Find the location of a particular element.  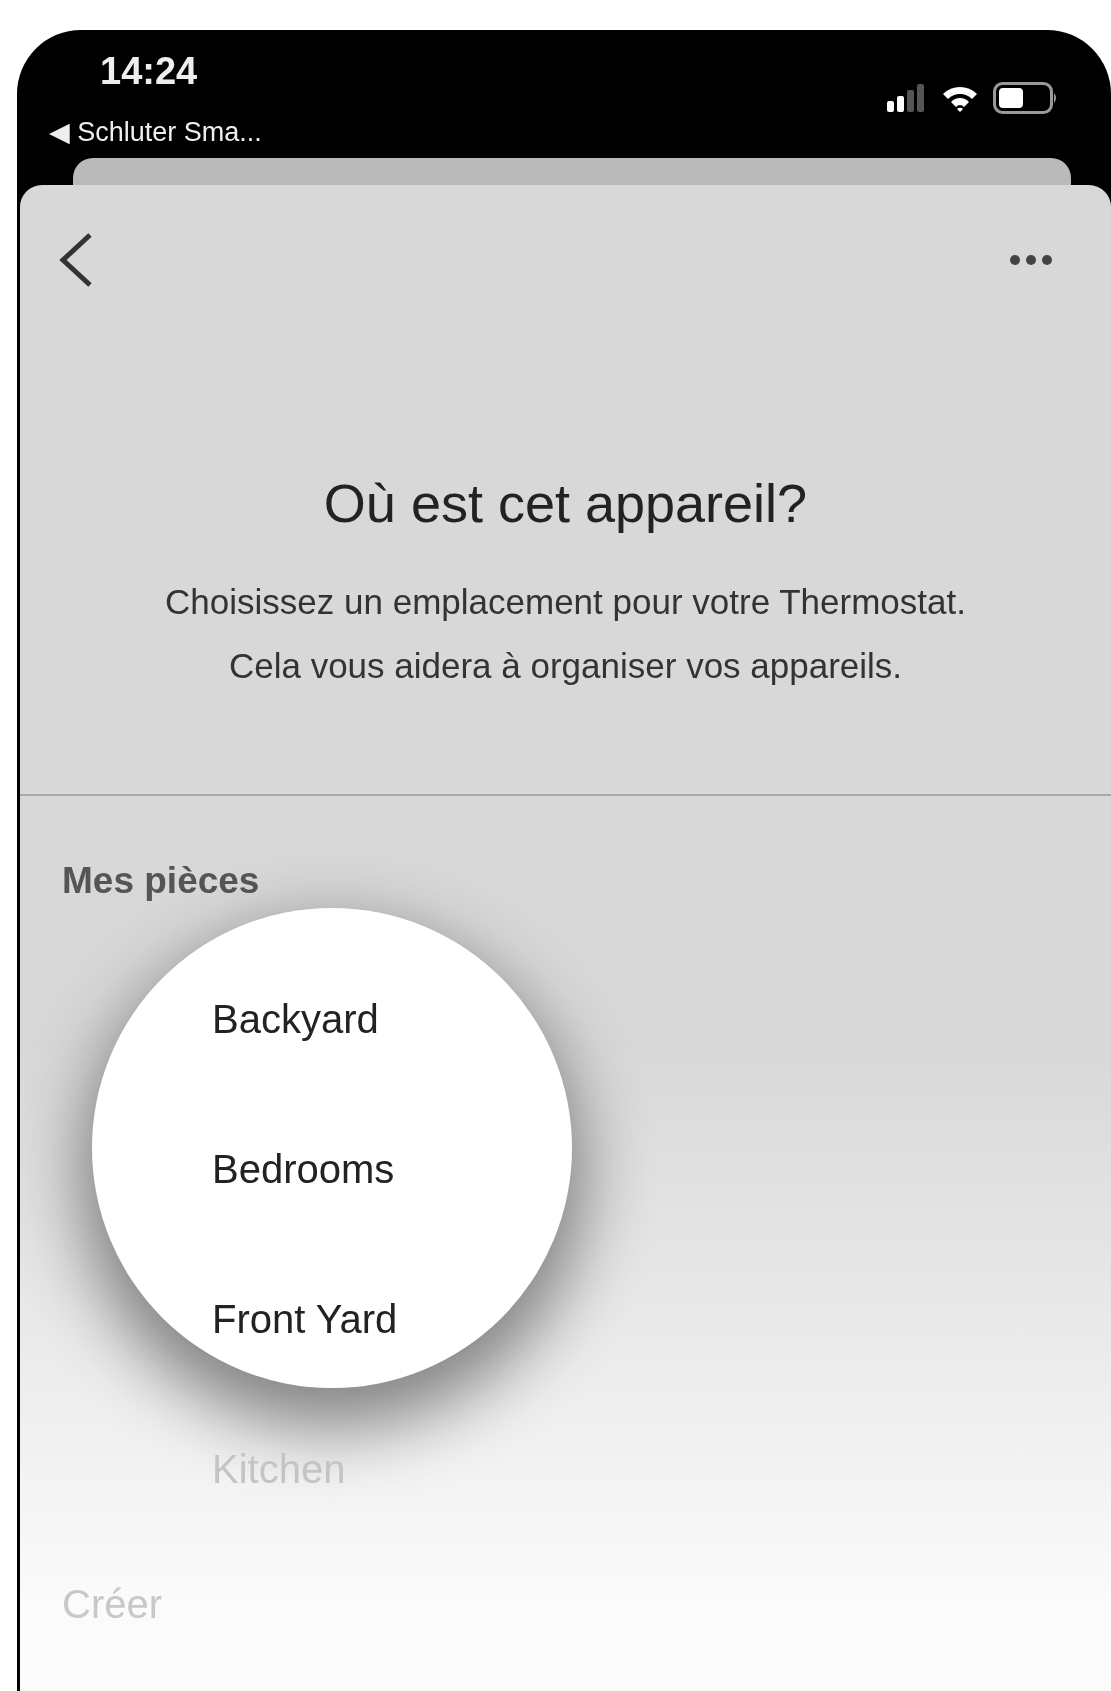

description-text: Choisissez un emplacement pour votre Thermostat. Cela vous aidera à organiser vos appareils. is located at coordinates (565, 634).